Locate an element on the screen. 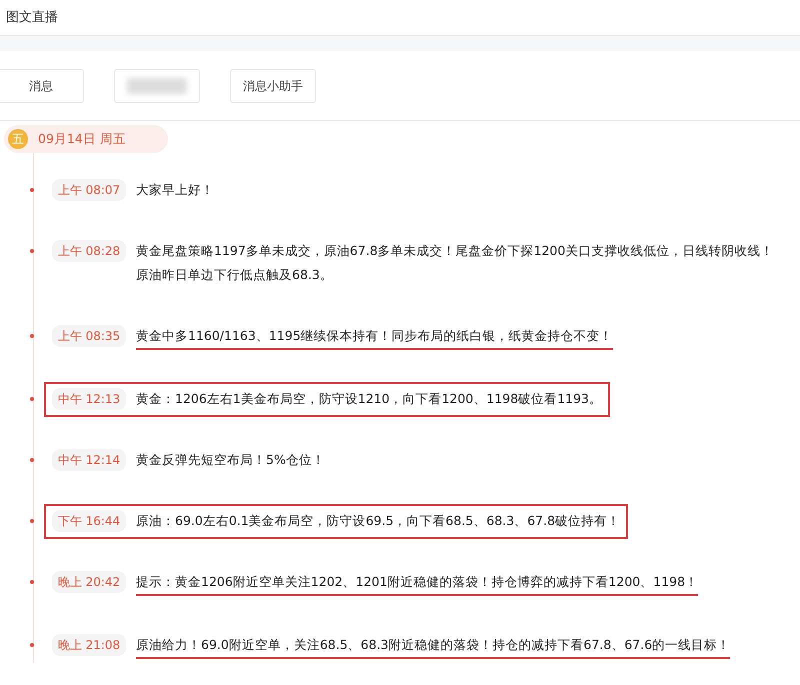  tab: 消息小助手 is located at coordinates (273, 86).